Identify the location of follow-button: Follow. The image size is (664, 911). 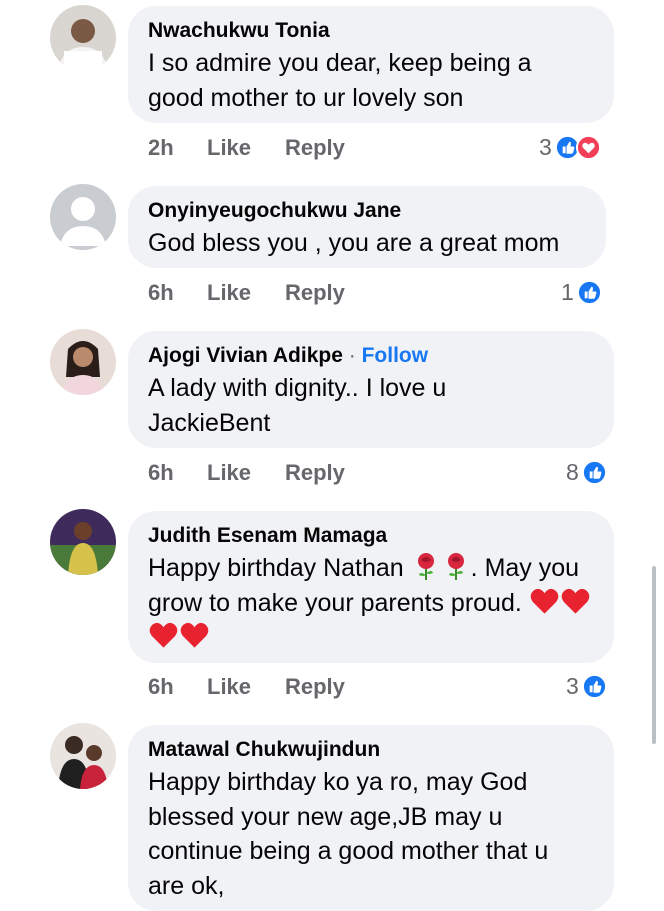
(395, 355).